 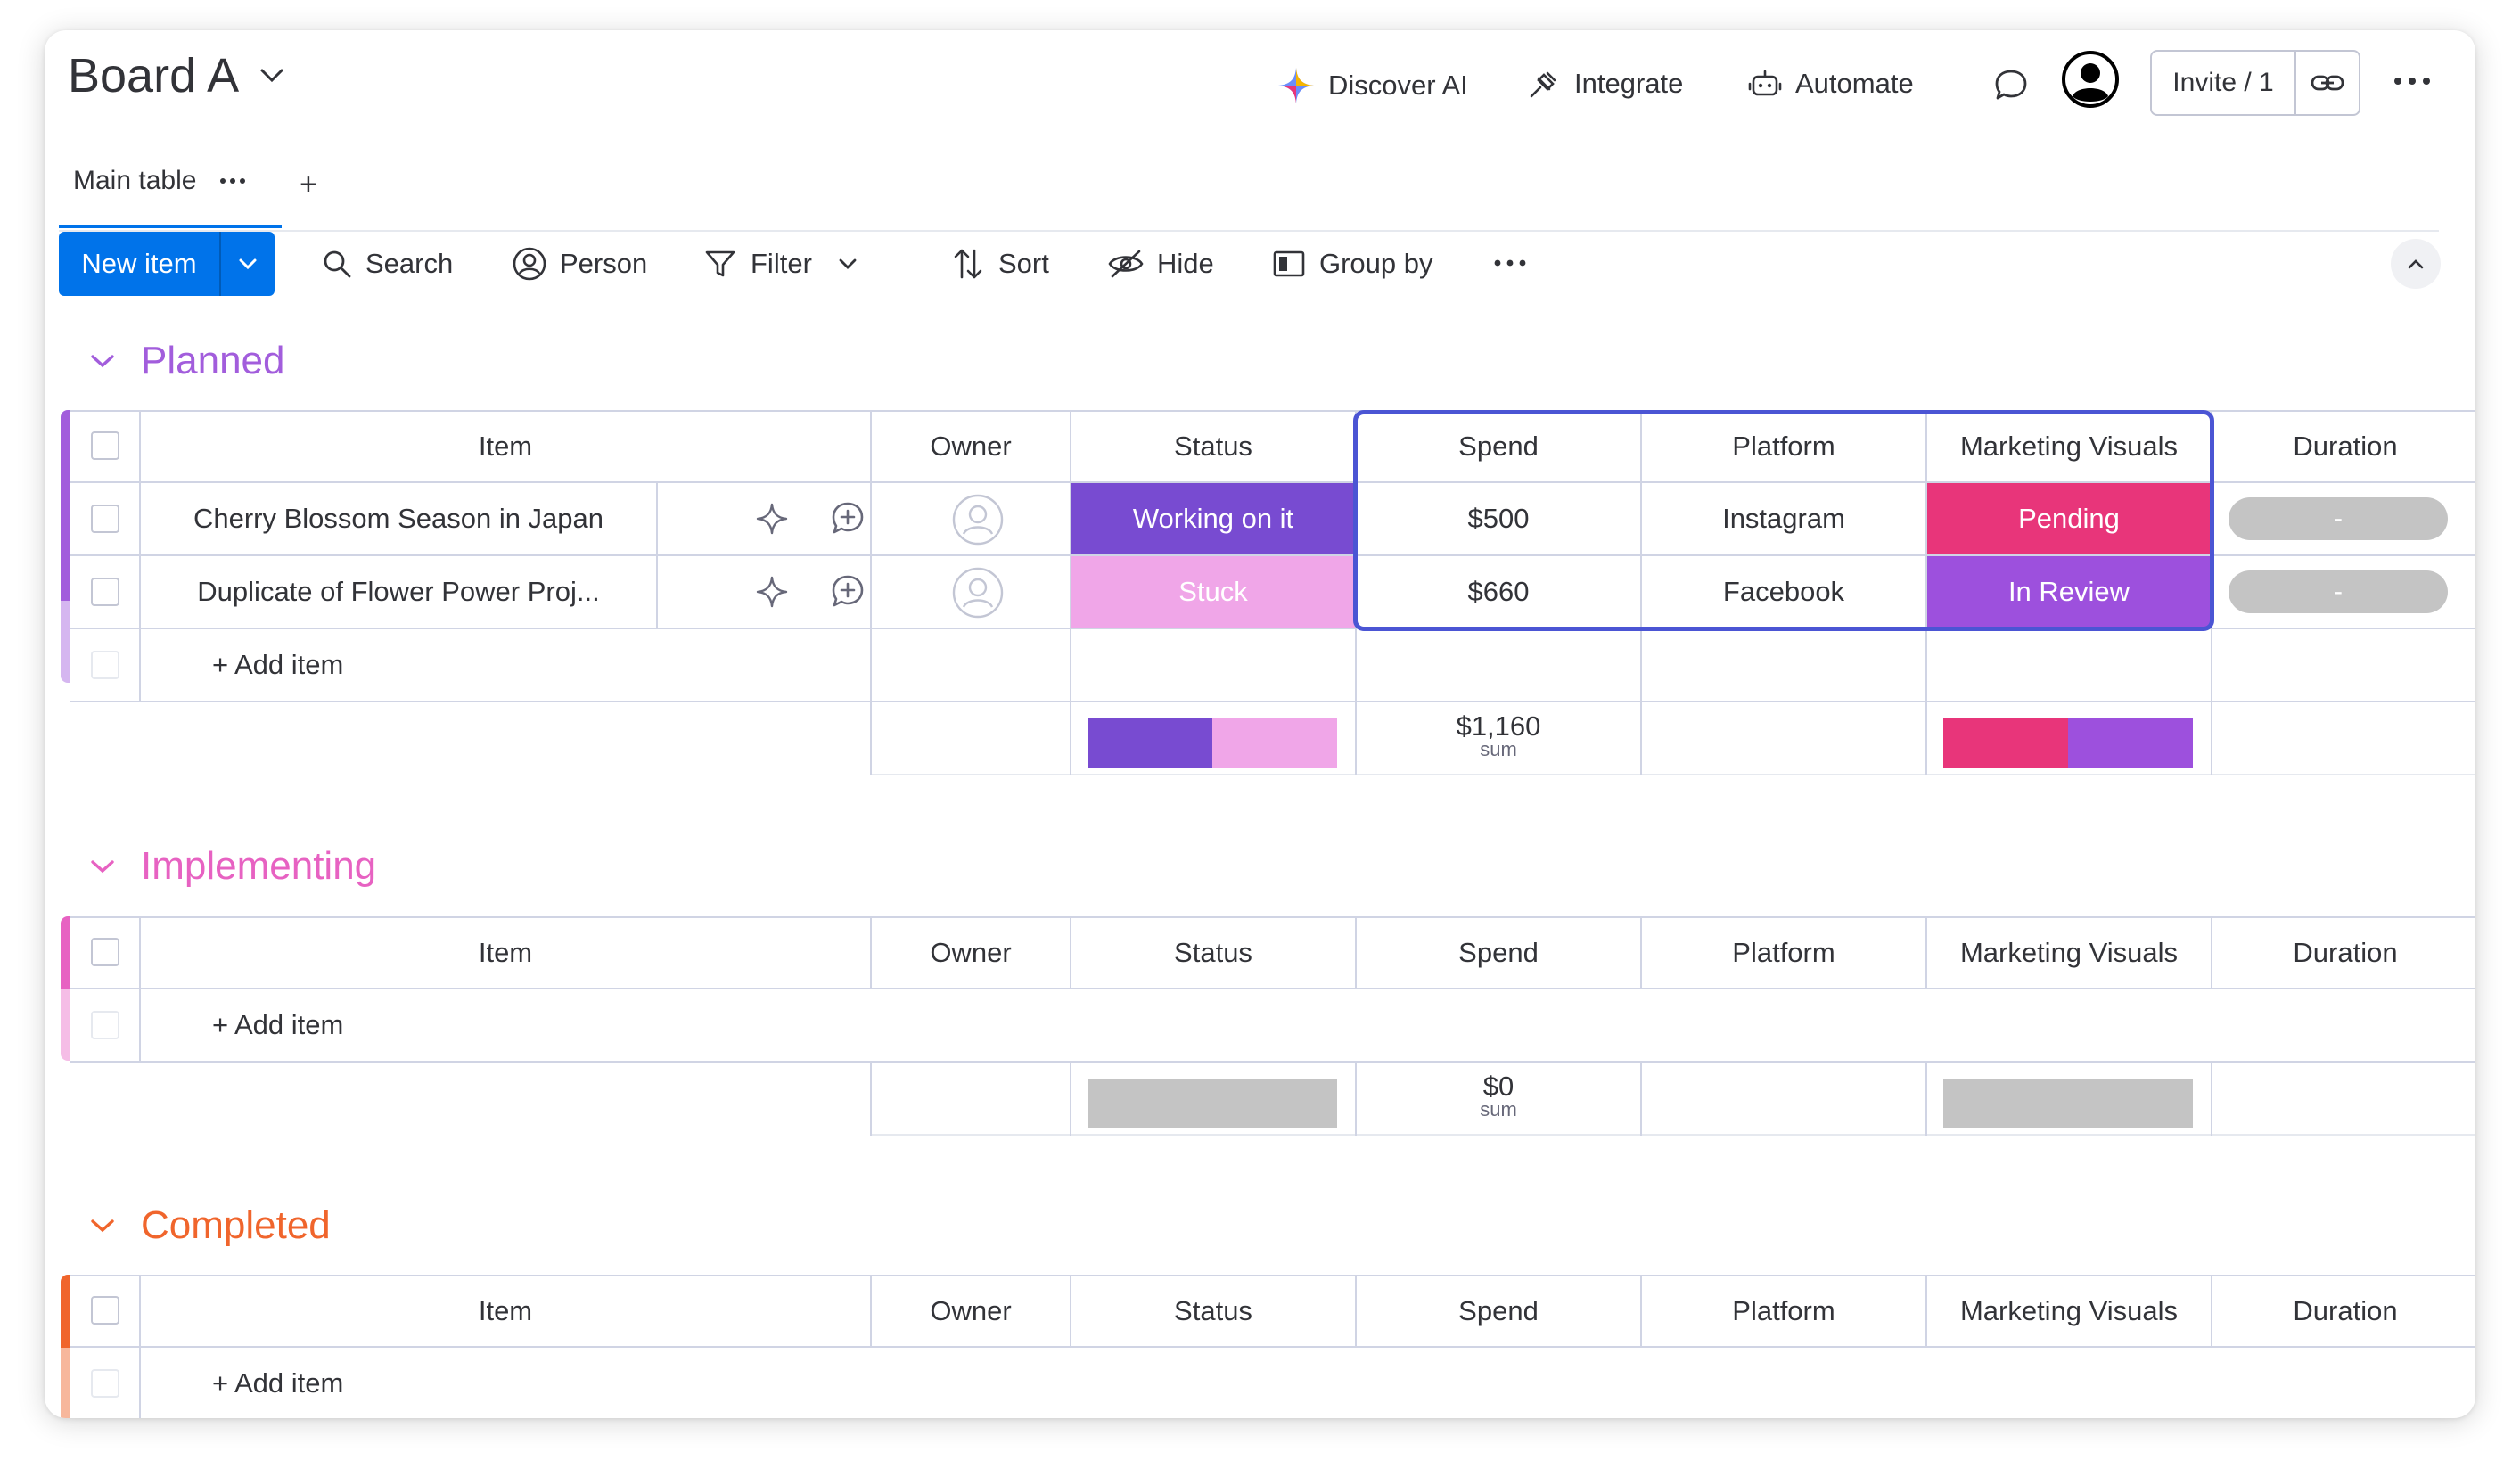 I want to click on visuals-summary-empty, so click(x=2068, y=1103).